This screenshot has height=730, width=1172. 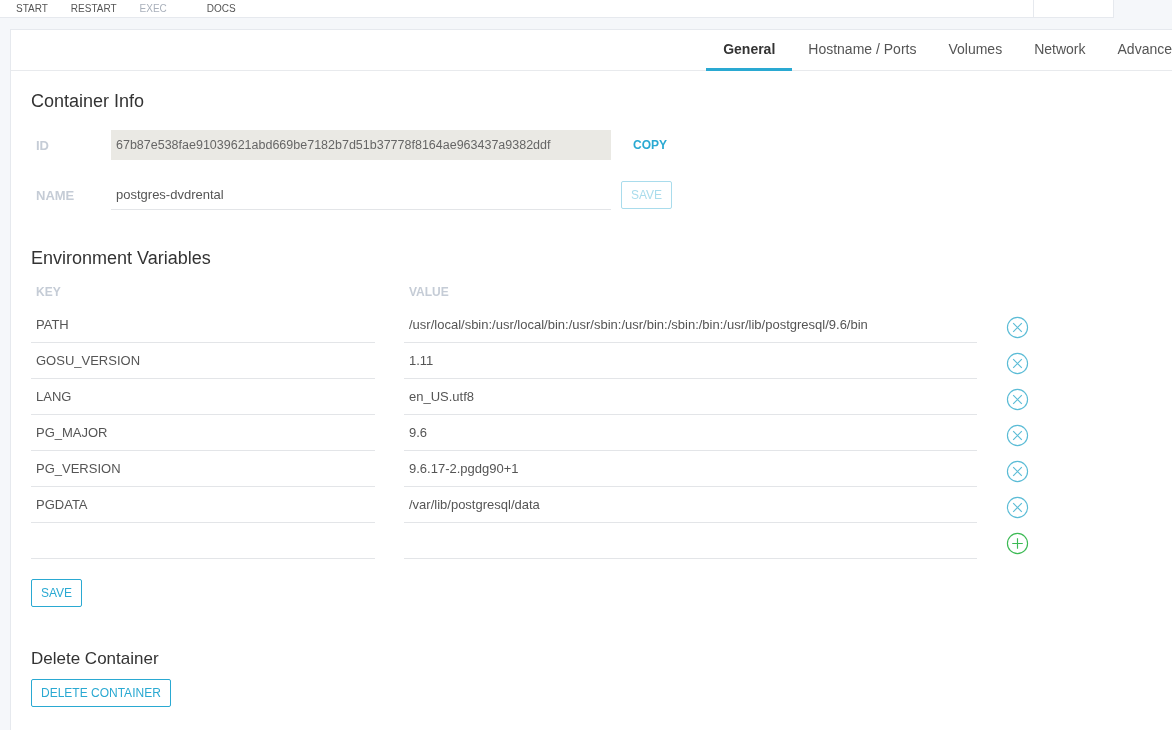 What do you see at coordinates (862, 50) in the screenshot?
I see `tab: Hostname / Ports` at bounding box center [862, 50].